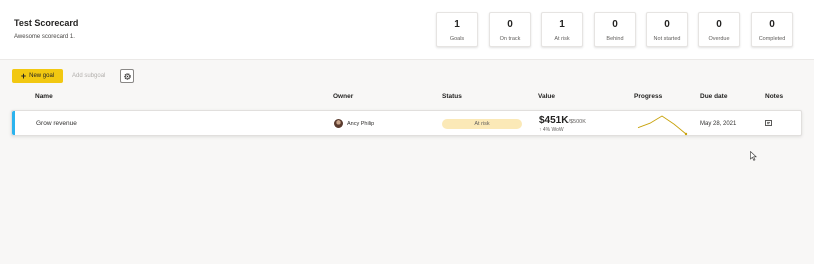 Image resolution: width=814 pixels, height=264 pixels. I want to click on goal-value: $451K/$500K, so click(562, 120).